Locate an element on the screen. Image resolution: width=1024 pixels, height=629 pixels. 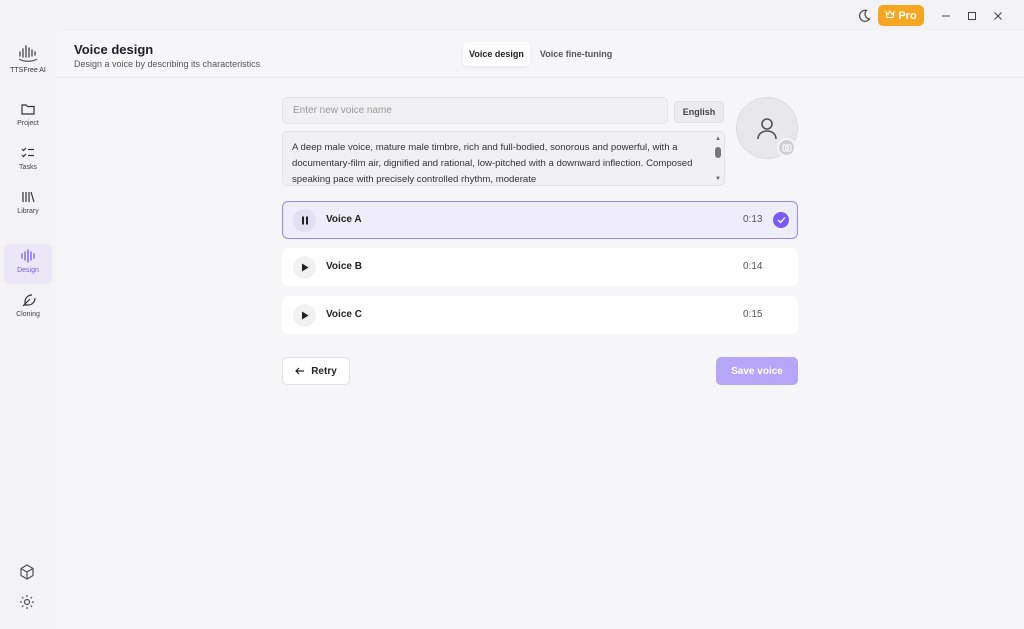
language-button: English is located at coordinates (699, 112).